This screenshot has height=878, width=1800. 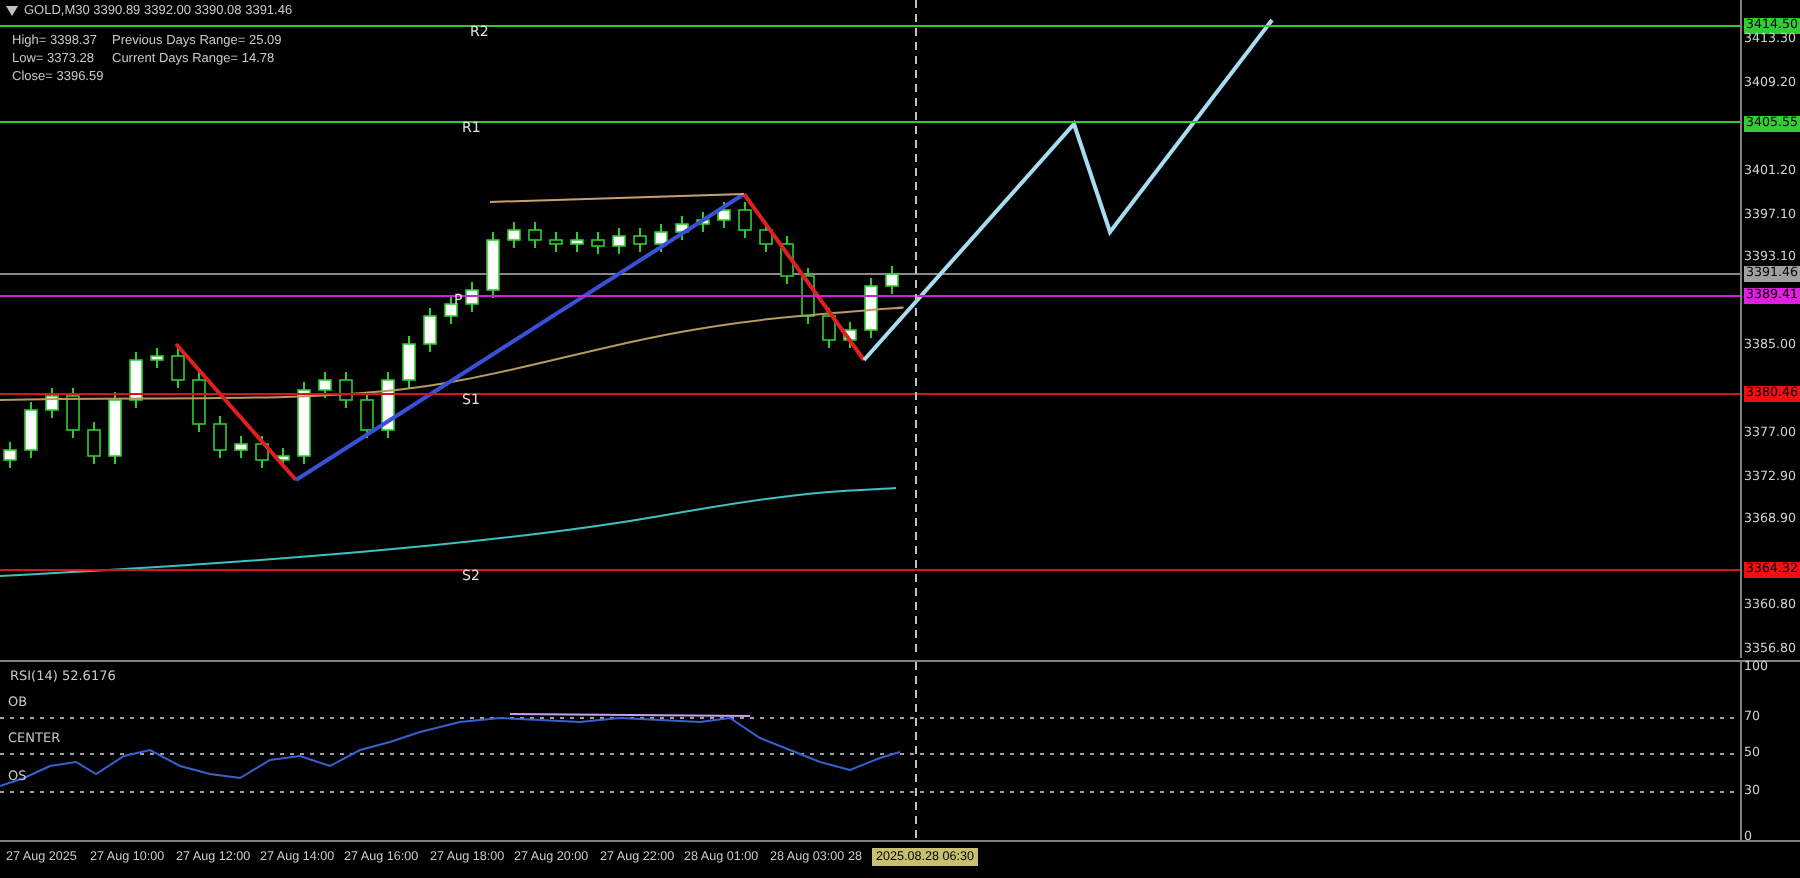 What do you see at coordinates (12, 11) in the screenshot?
I see `collapse-triangle-icon` at bounding box center [12, 11].